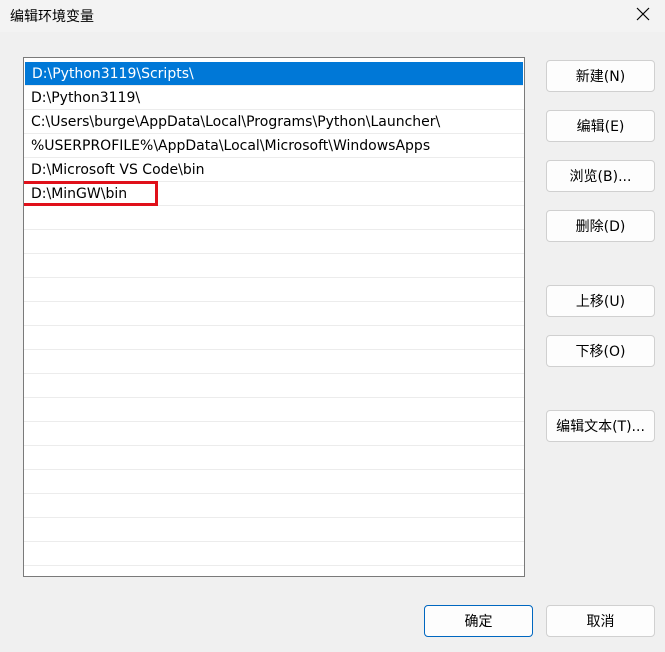  I want to click on close-button, so click(643, 16).